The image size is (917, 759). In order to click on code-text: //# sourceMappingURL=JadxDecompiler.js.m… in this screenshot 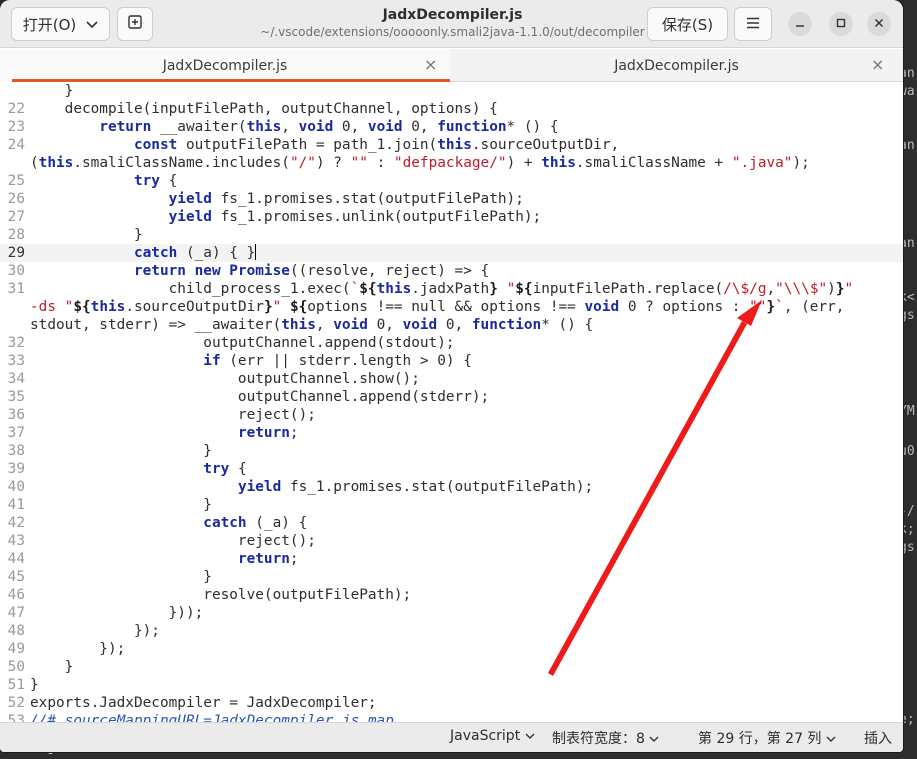, I will do `click(212, 717)`.